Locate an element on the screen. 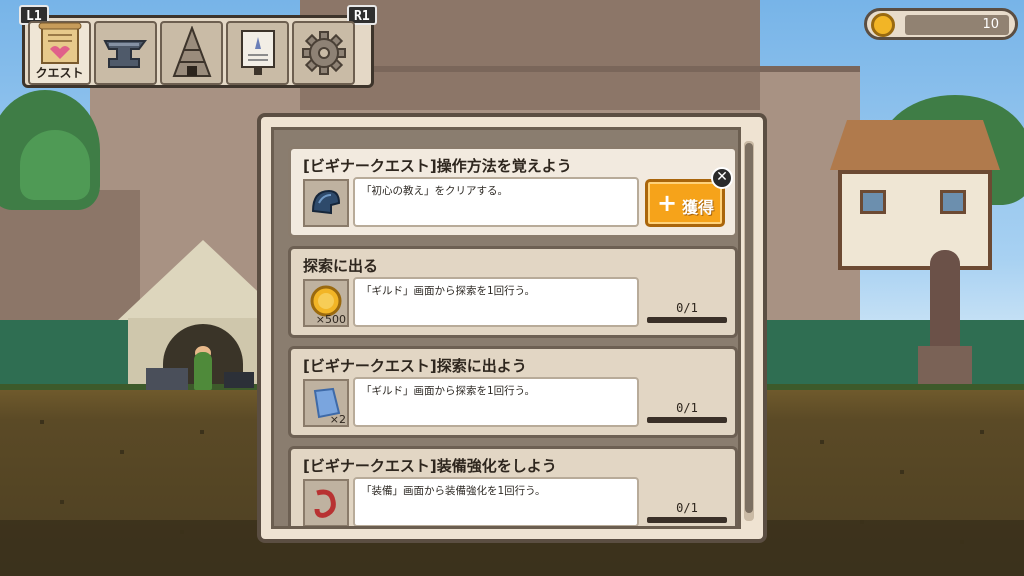  menu-smithy is located at coordinates (125, 53).